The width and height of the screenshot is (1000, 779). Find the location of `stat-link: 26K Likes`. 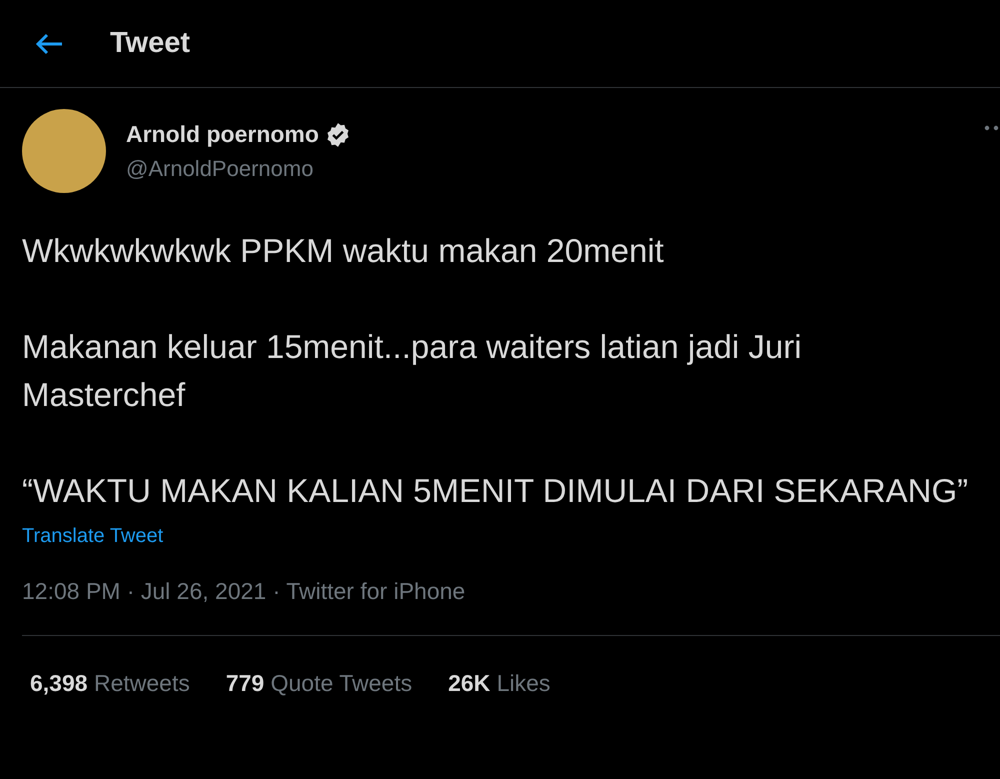

stat-link: 26K Likes is located at coordinates (499, 683).